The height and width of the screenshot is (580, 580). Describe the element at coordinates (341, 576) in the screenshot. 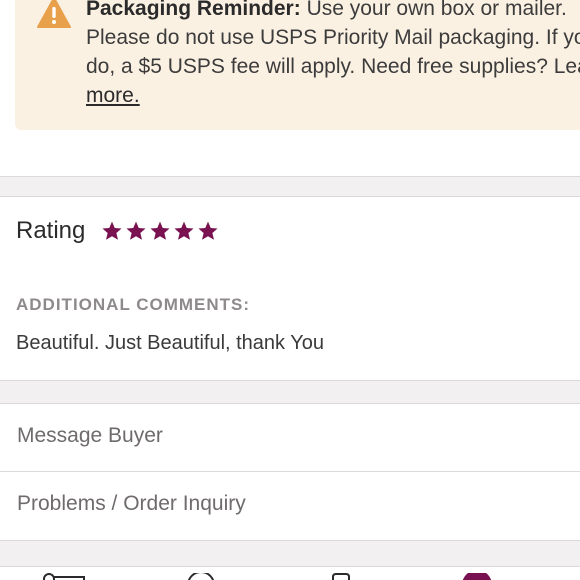

I see `sell-icon` at that location.